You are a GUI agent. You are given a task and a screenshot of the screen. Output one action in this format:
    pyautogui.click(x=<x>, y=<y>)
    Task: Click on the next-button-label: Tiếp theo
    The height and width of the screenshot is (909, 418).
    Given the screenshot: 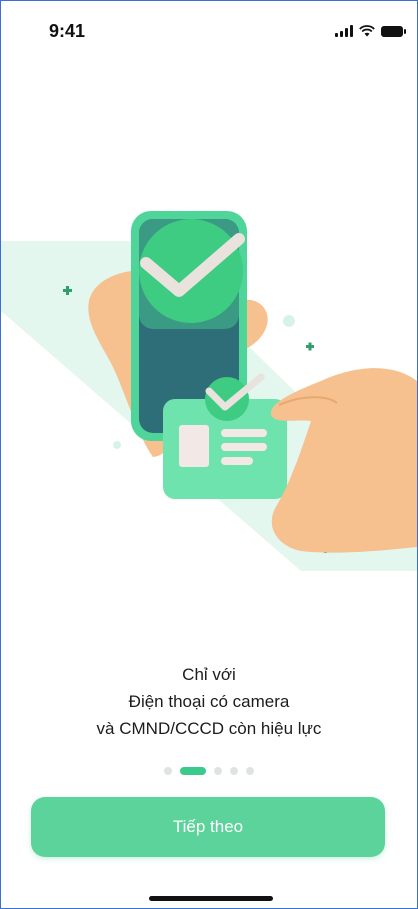 What is the action you would take?
    pyautogui.click(x=208, y=826)
    